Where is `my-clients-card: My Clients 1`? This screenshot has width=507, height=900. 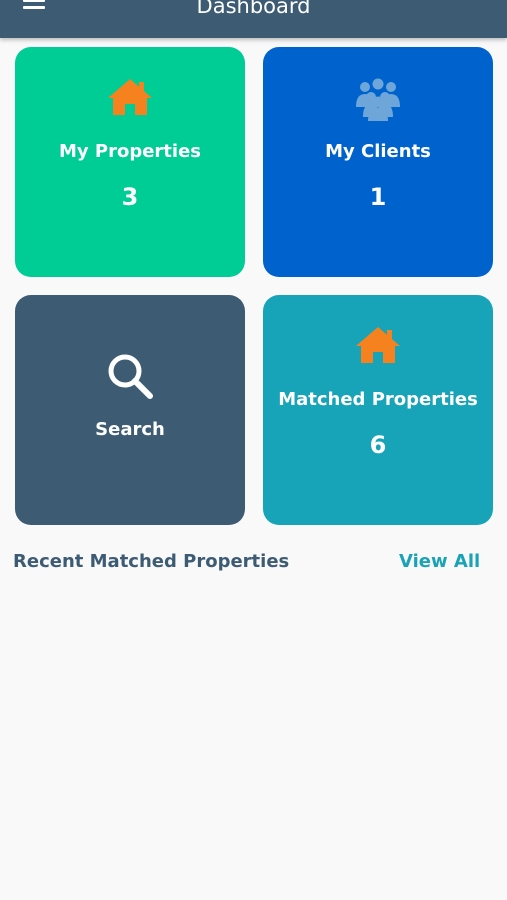 my-clients-card: My Clients 1 is located at coordinates (378, 162).